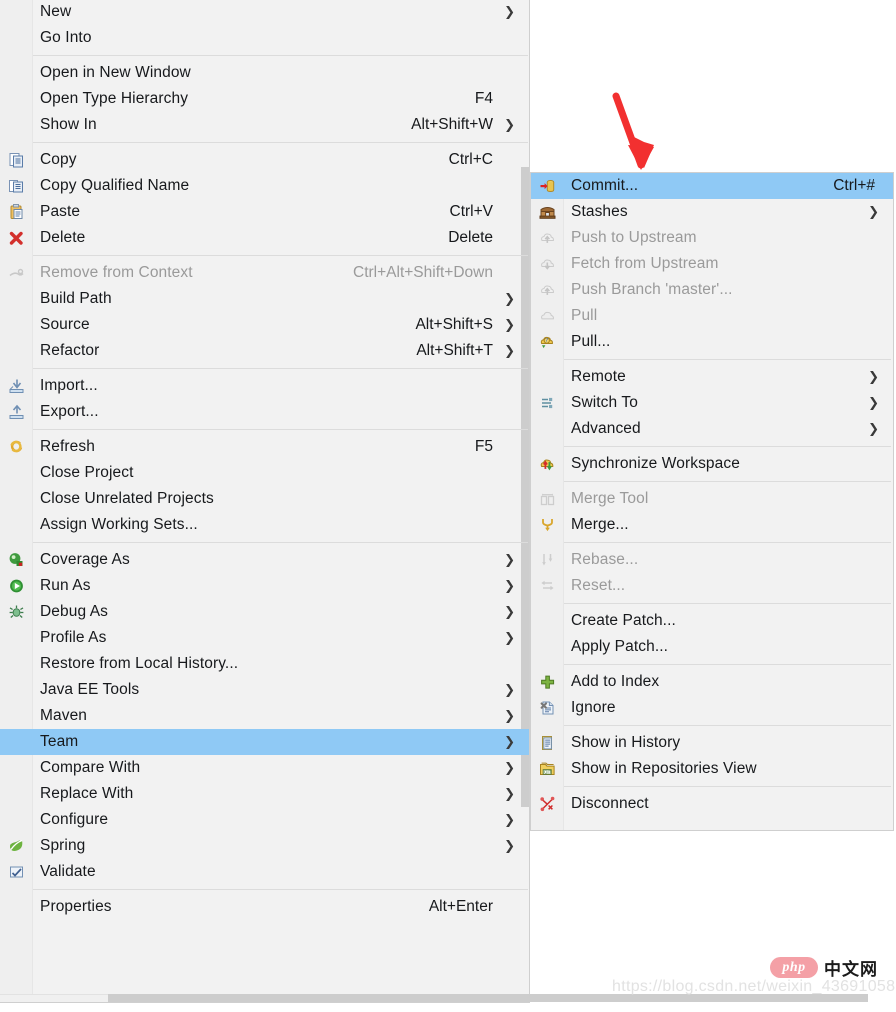 This screenshot has height=1012, width=896. I want to click on menu-item-label: Stashes, so click(599, 212).